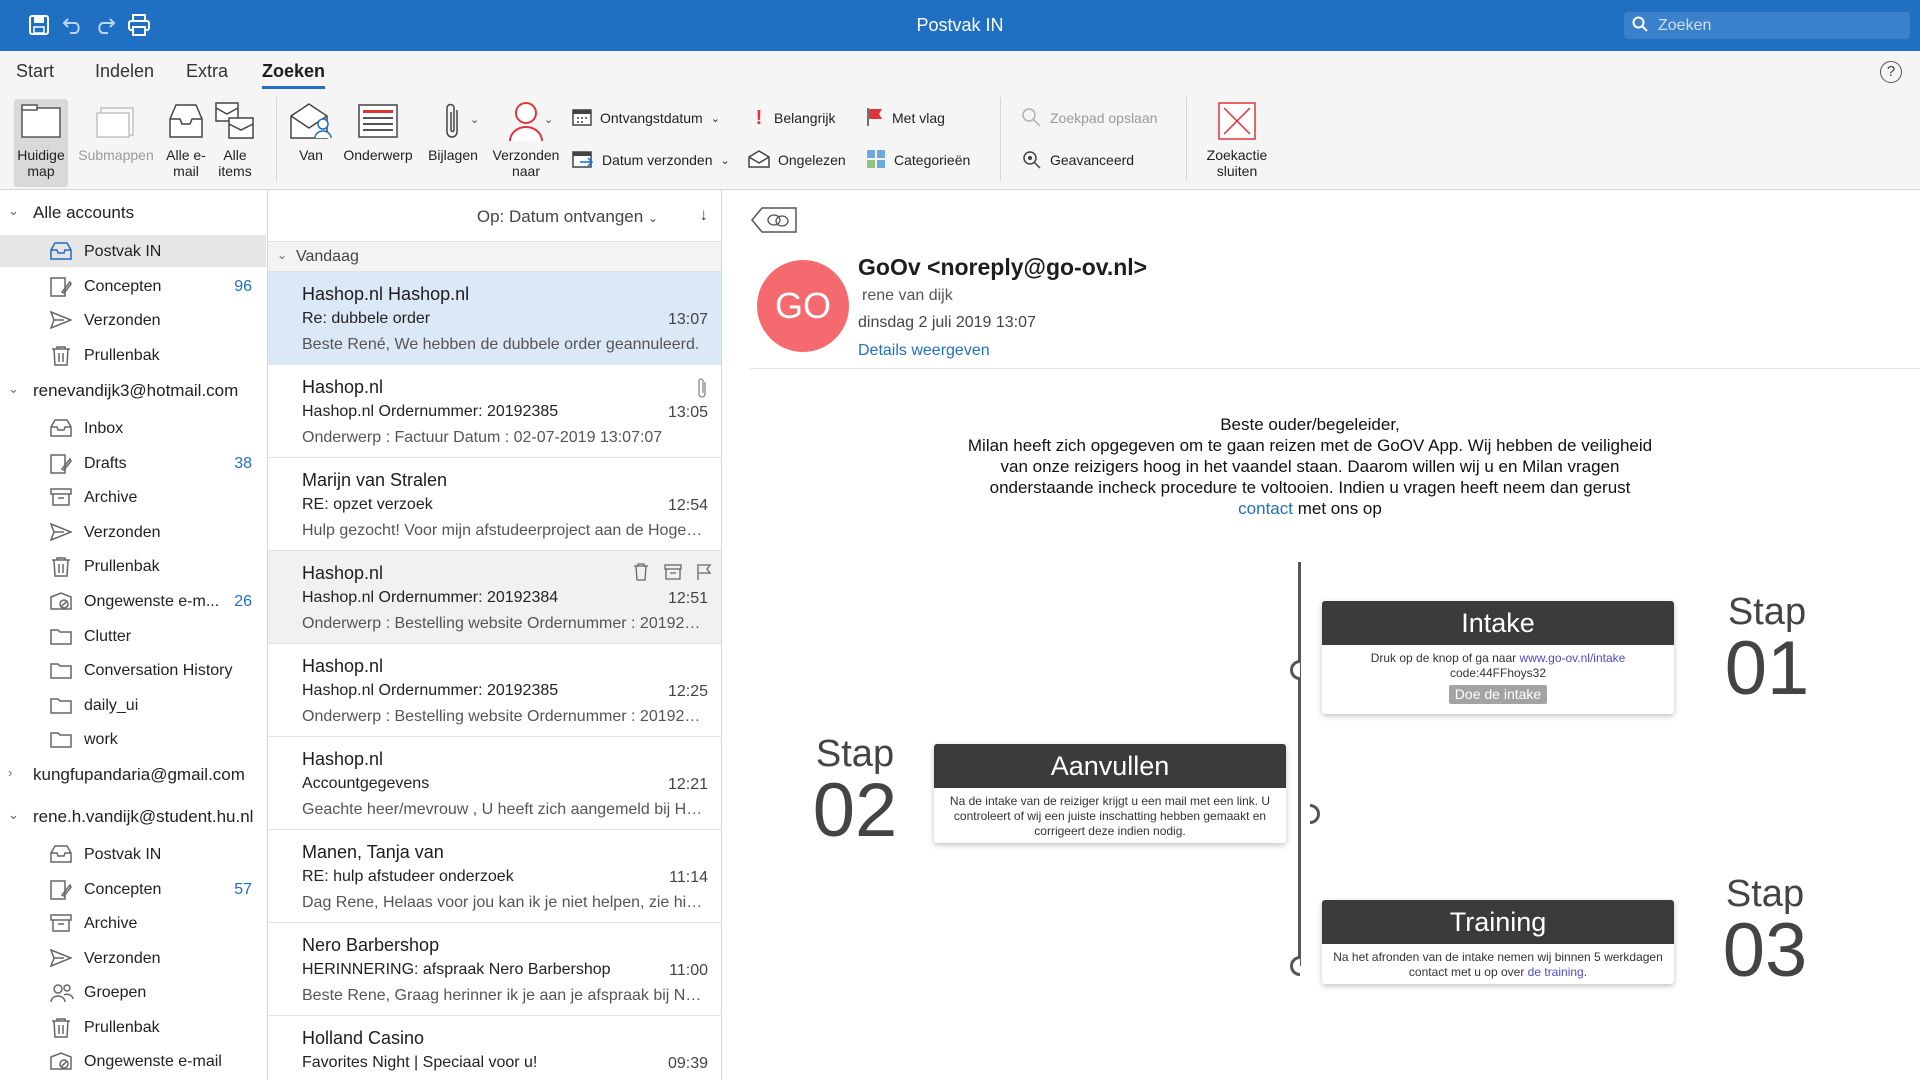 The width and height of the screenshot is (1920, 1080). What do you see at coordinates (133, 390) in the screenshot?
I see `account-hotmail: ⌄ renevandijk3@hotmail.com` at bounding box center [133, 390].